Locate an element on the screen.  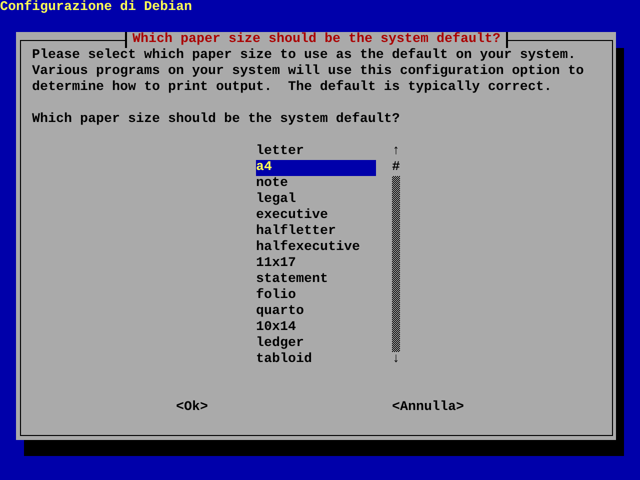
paper-size-option: folio is located at coordinates (316, 296).